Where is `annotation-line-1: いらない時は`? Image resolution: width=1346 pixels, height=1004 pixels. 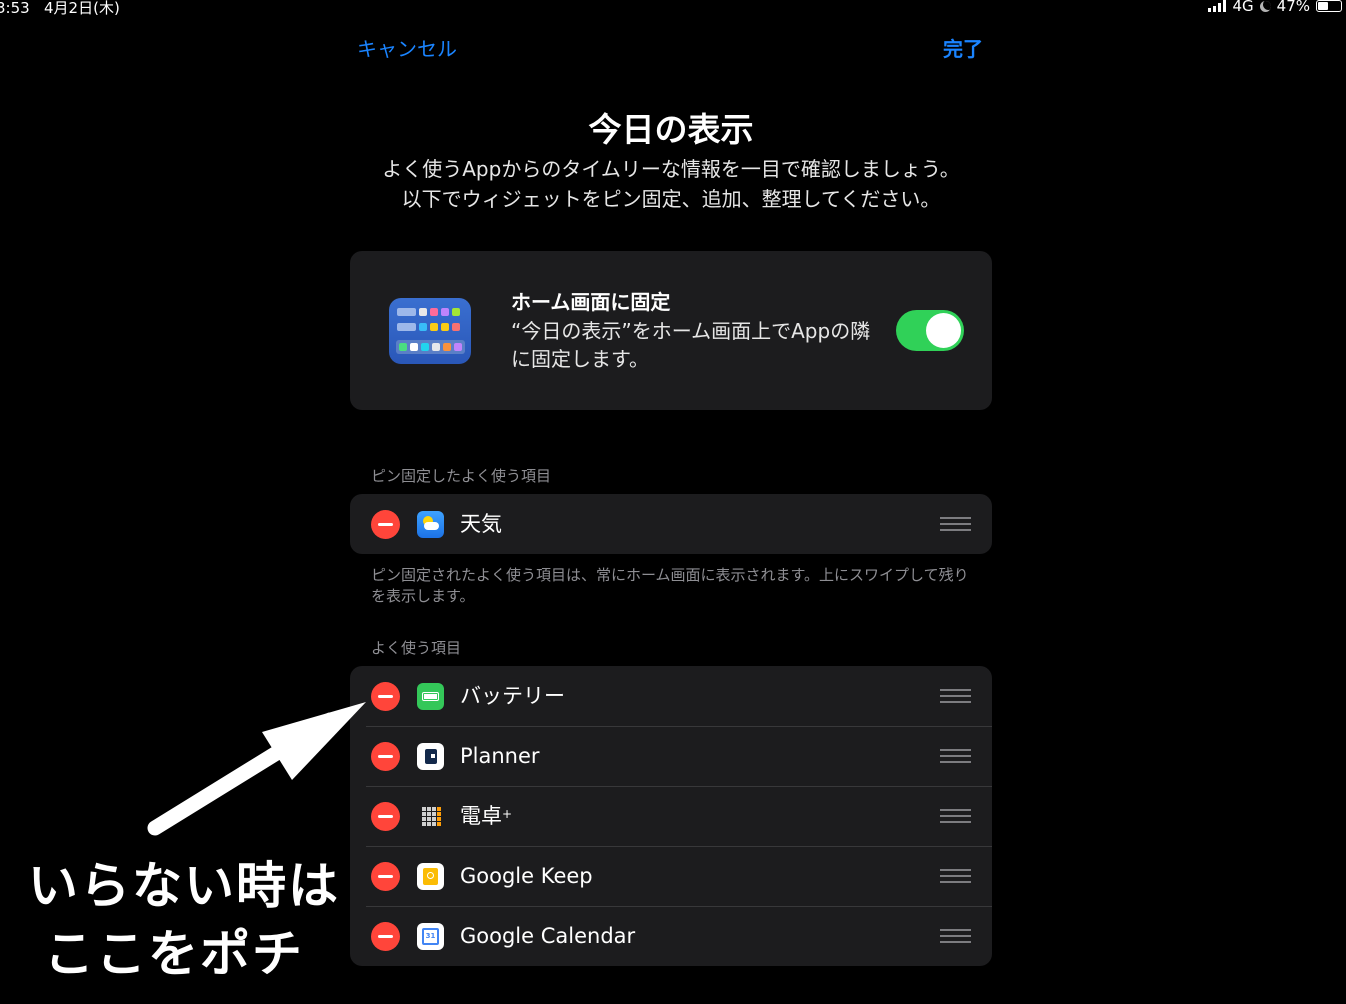 annotation-line-1: いらない時は is located at coordinates (184, 886).